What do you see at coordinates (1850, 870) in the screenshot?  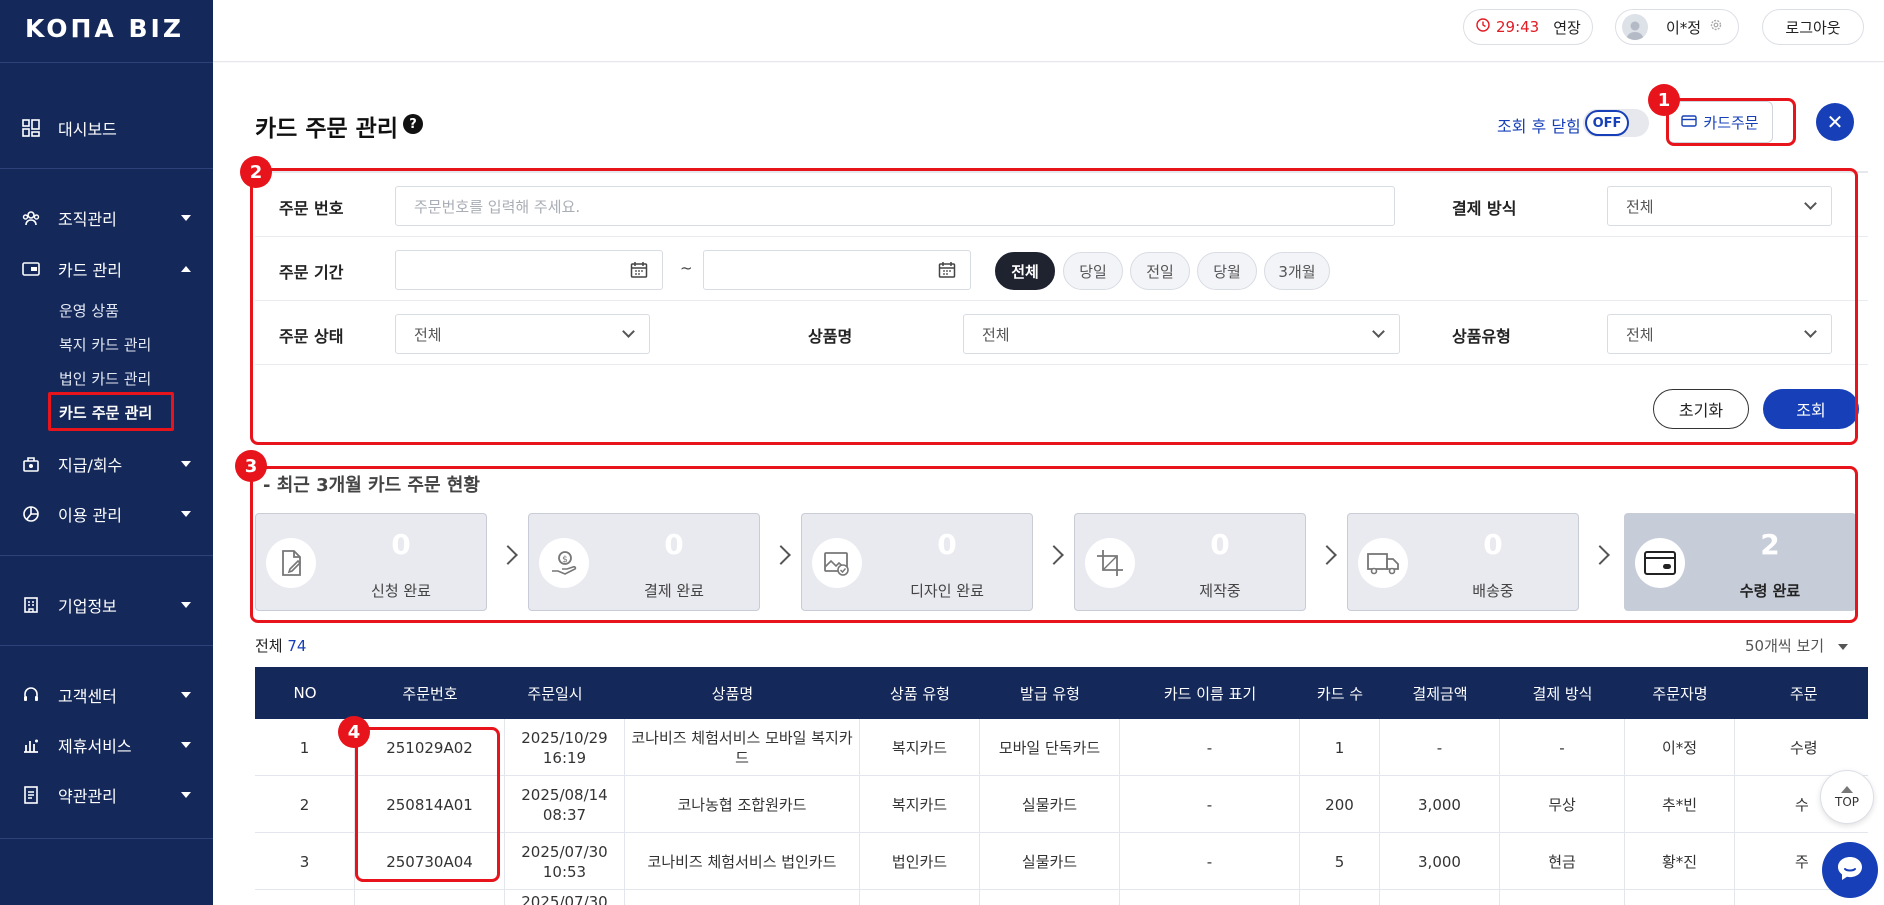 I see `chat-button` at bounding box center [1850, 870].